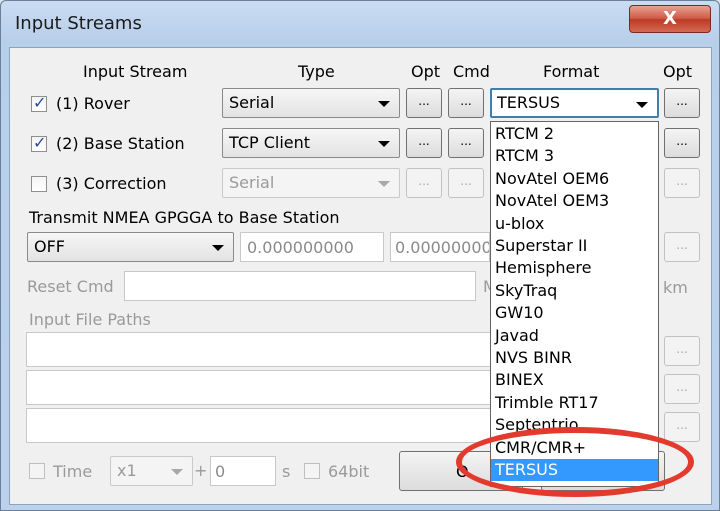  I want to click on rover-type-value: Serial, so click(252, 102).